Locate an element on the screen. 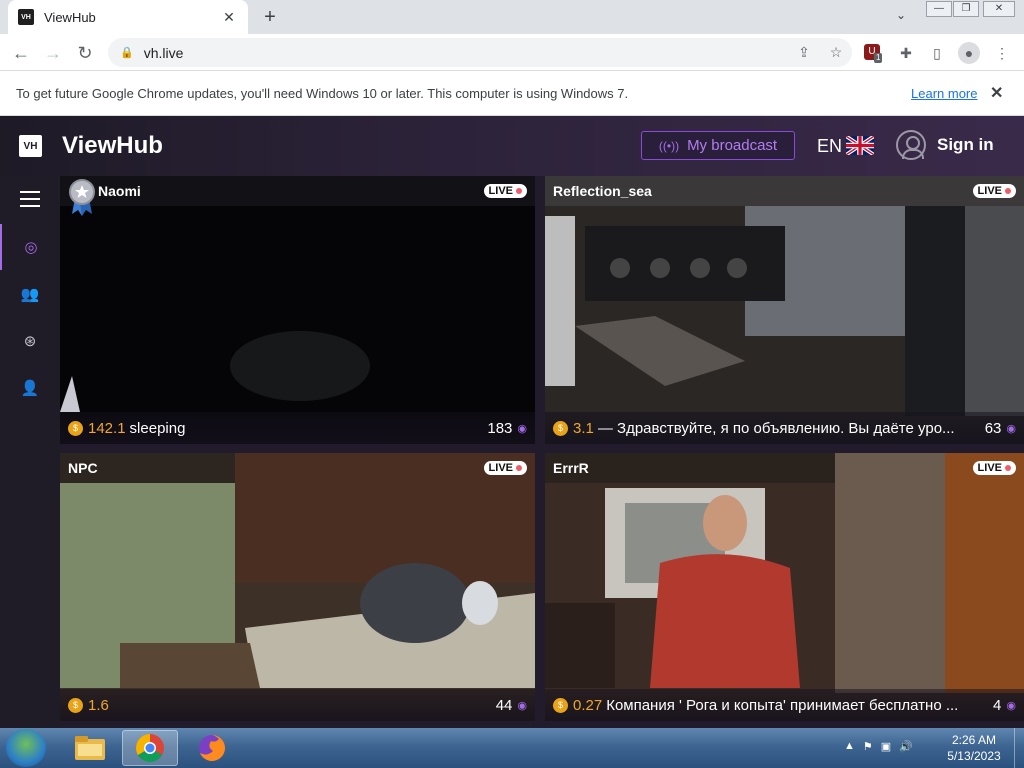  sidebar-item-user-settings: 👤 is located at coordinates (30, 388).